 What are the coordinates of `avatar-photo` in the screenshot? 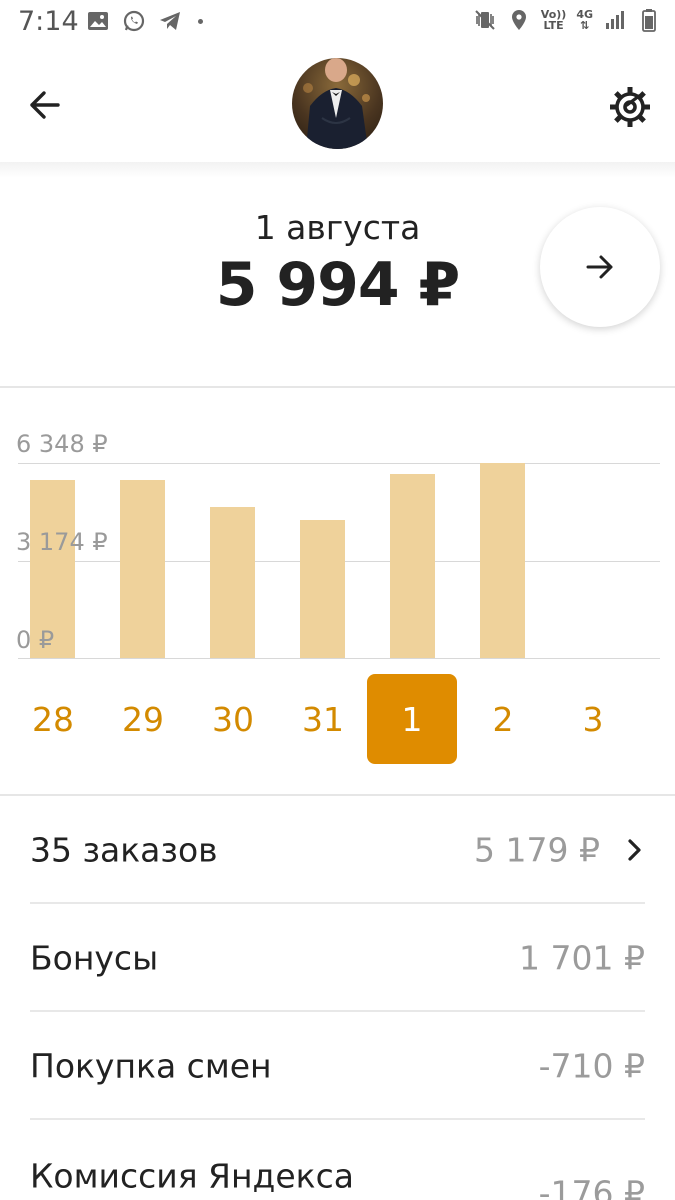 It's located at (337, 103).